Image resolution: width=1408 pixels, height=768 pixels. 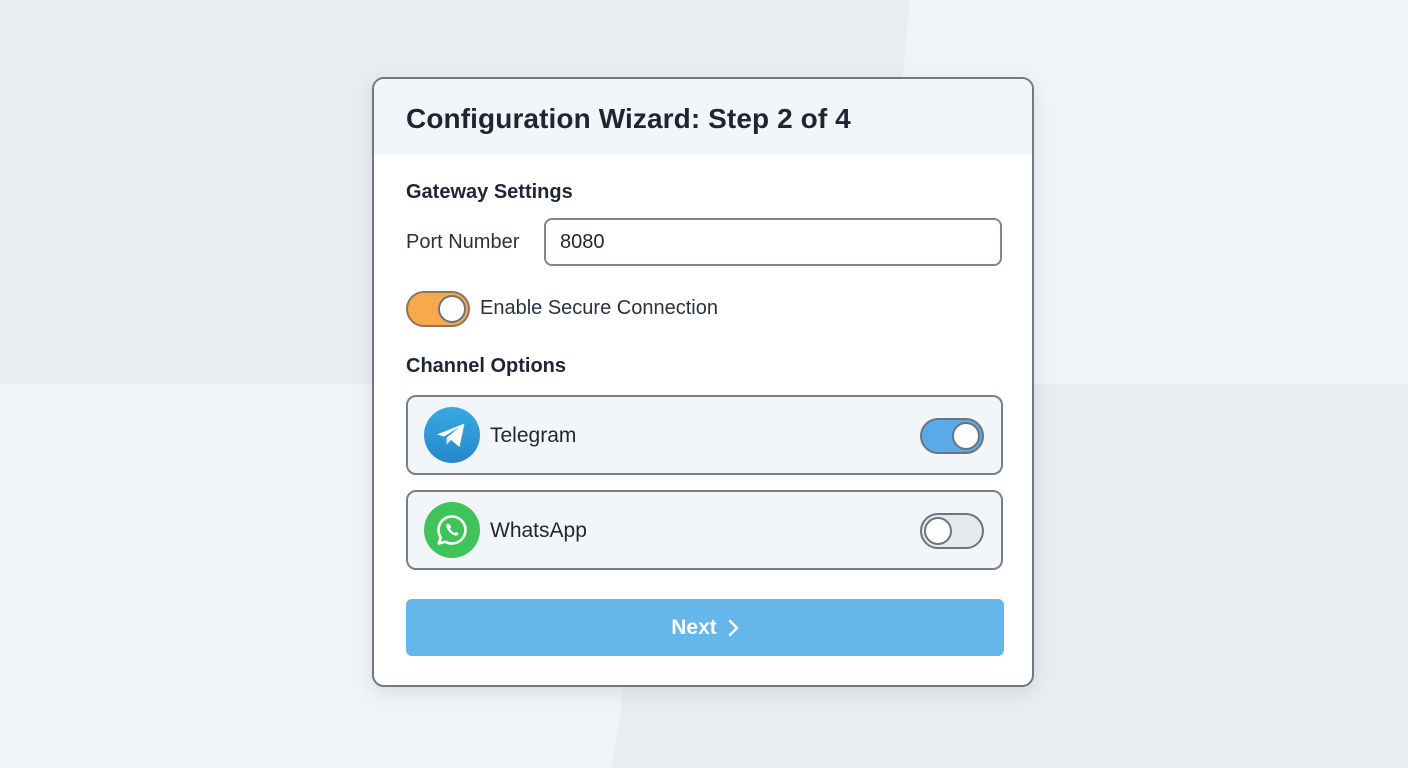 What do you see at coordinates (452, 435) in the screenshot?
I see `telegram-icon` at bounding box center [452, 435].